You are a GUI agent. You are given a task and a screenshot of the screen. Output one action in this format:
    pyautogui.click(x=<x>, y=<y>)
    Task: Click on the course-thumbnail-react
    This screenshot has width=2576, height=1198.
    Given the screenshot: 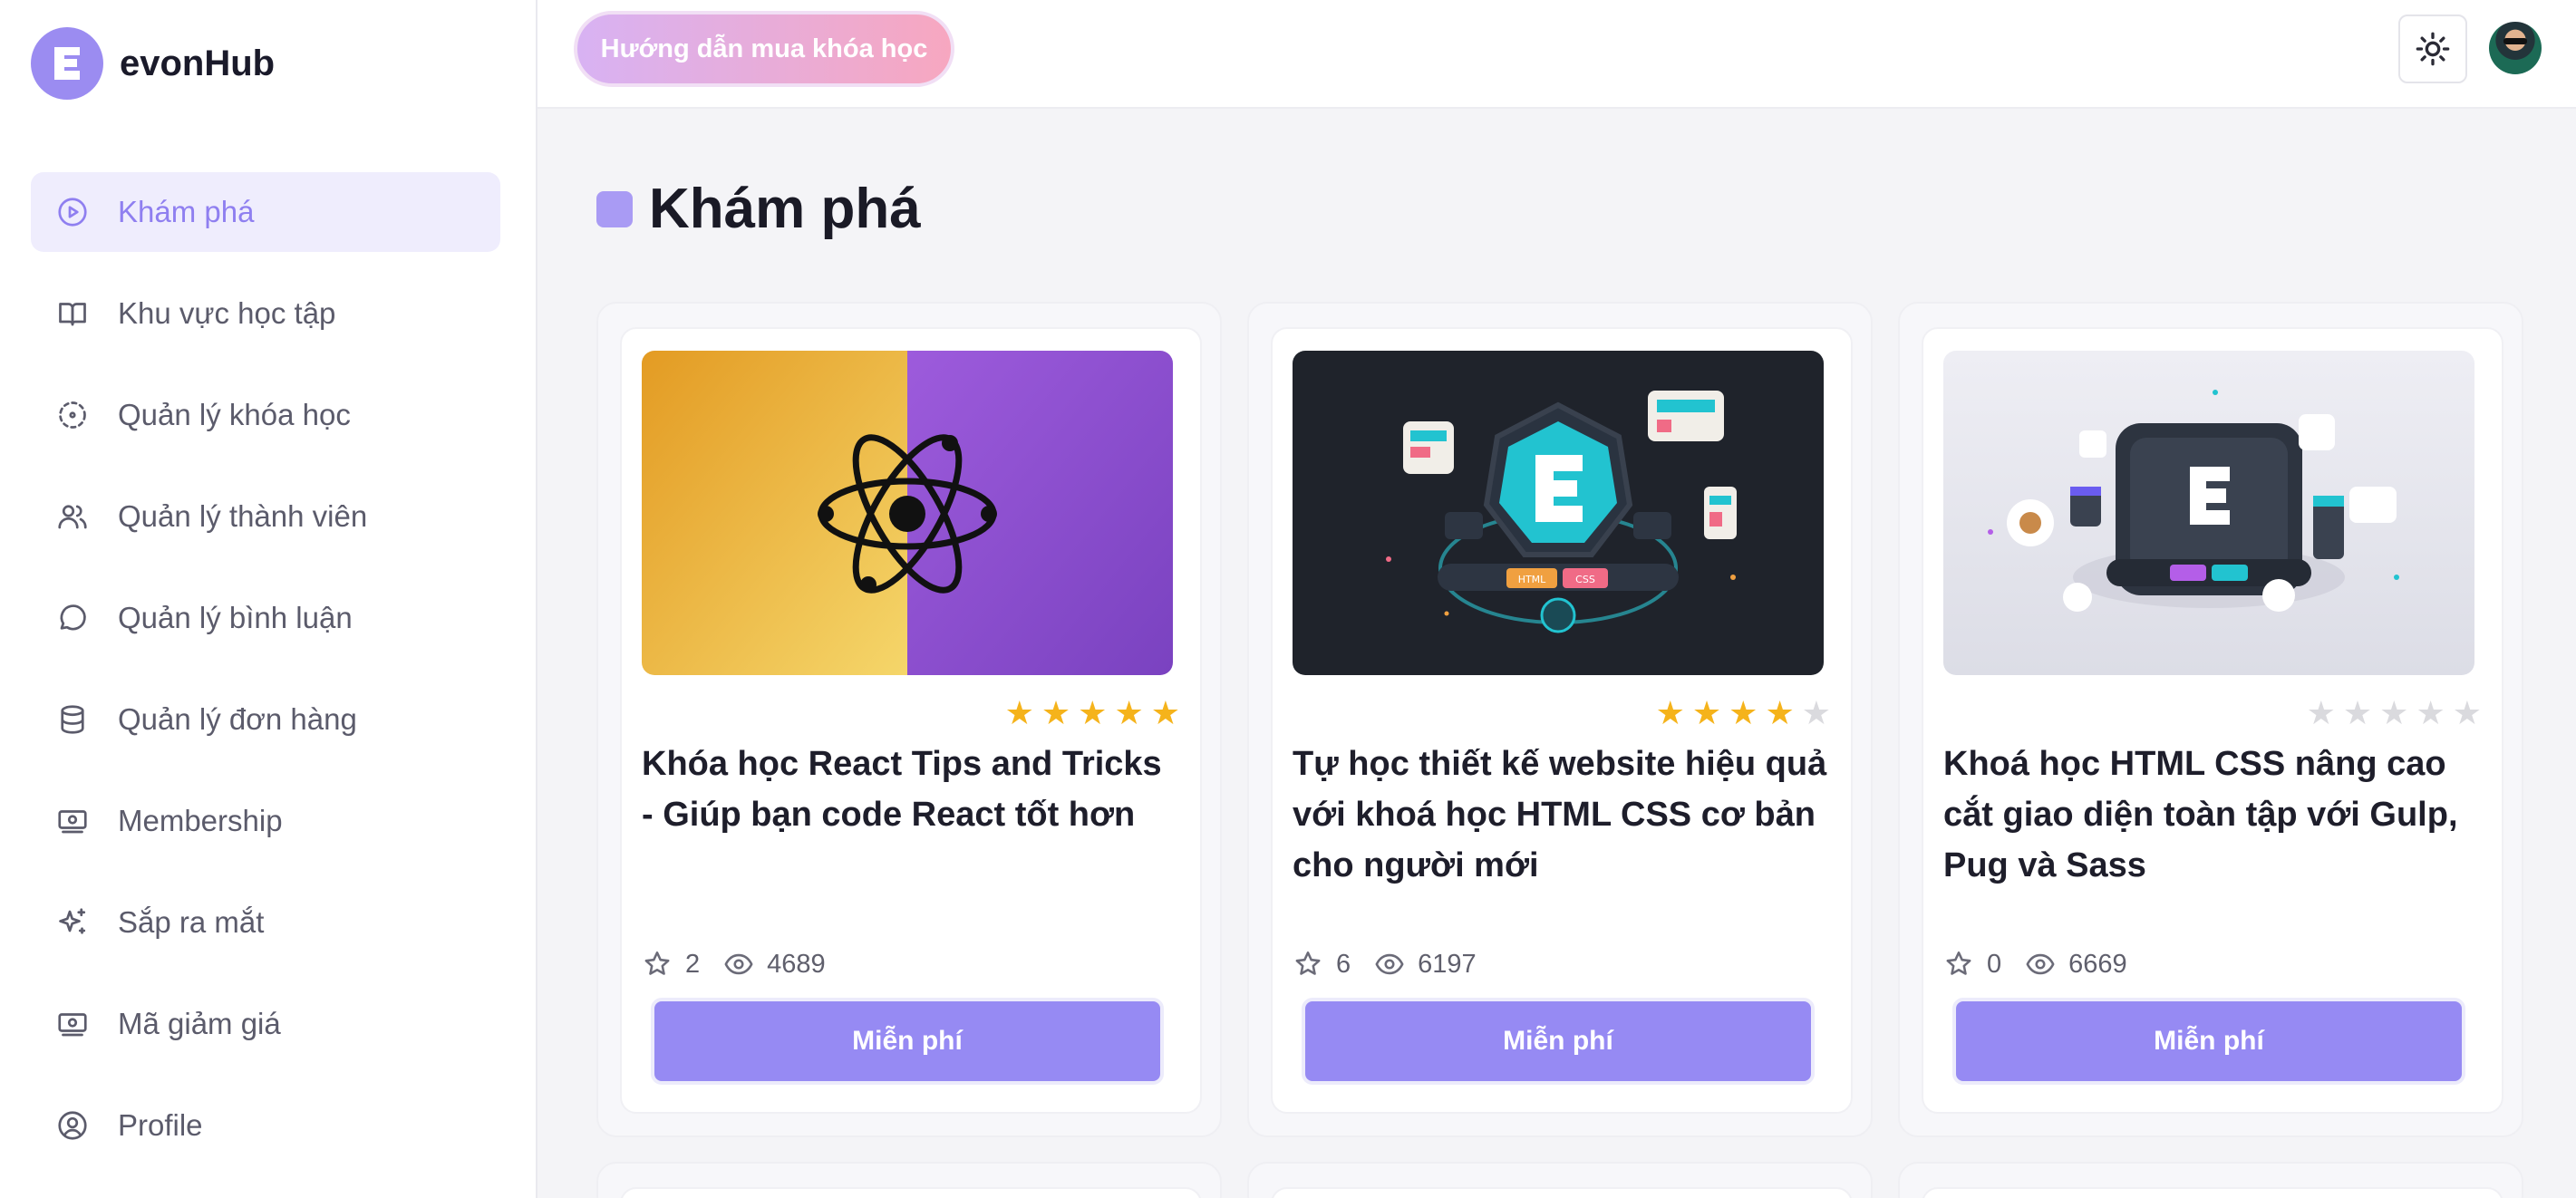 What is the action you would take?
    pyautogui.click(x=907, y=513)
    